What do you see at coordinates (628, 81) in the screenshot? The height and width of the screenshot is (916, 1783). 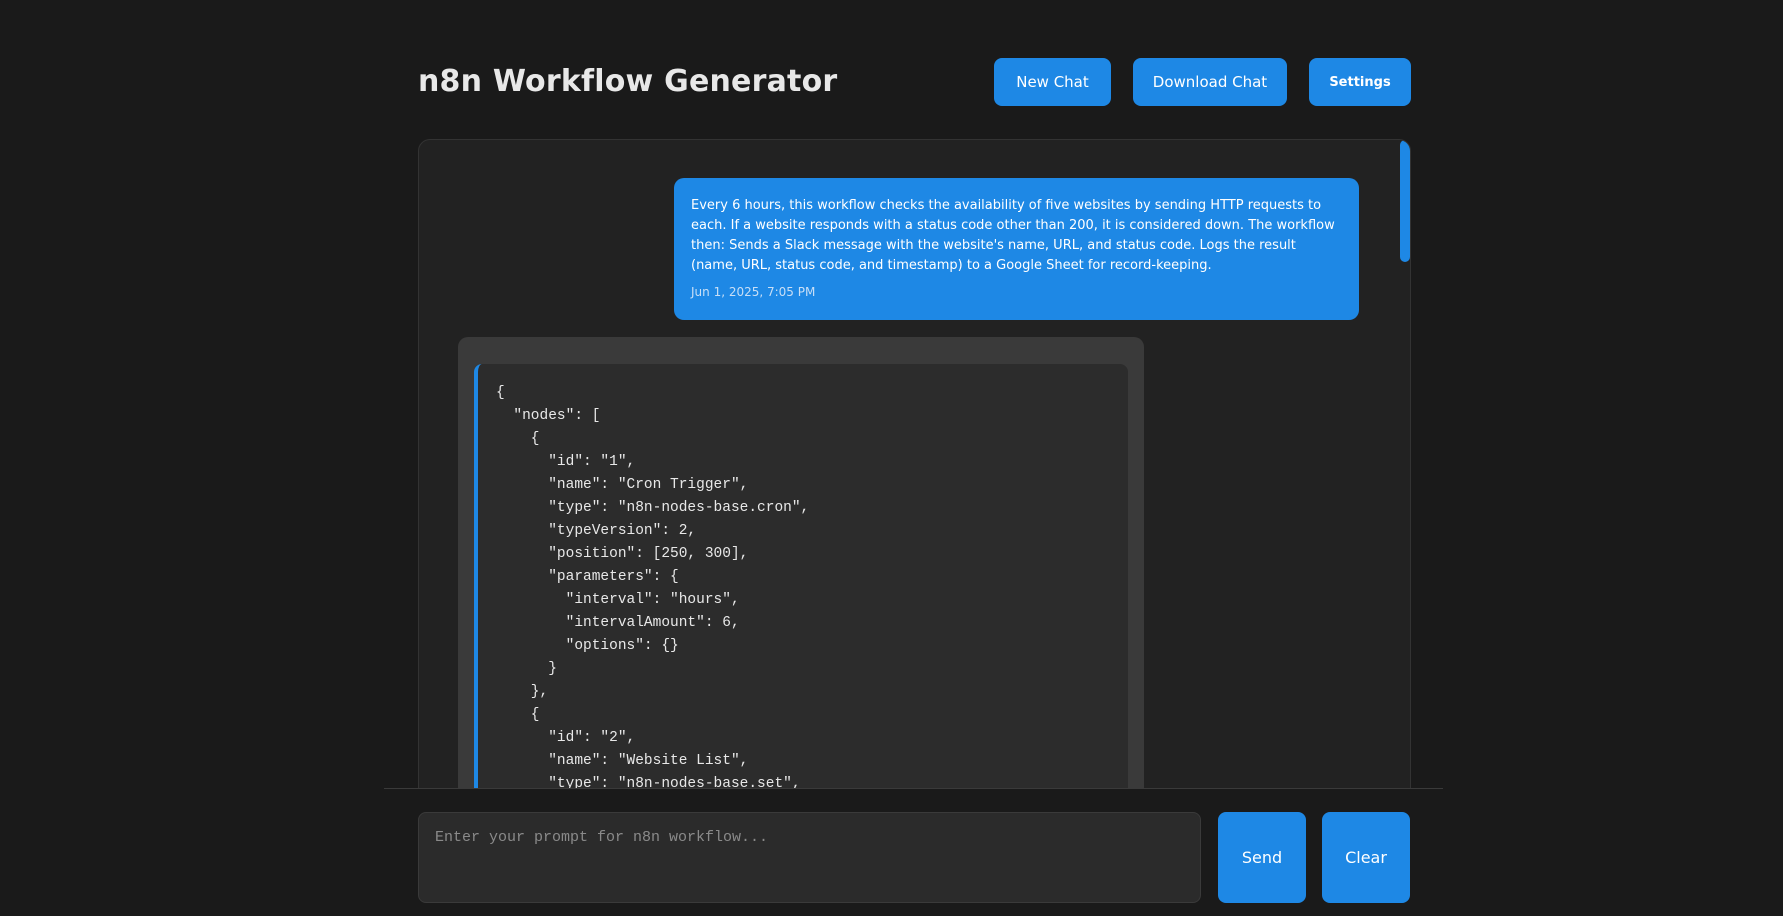 I see `page-title: n8n Workflow Generator` at bounding box center [628, 81].